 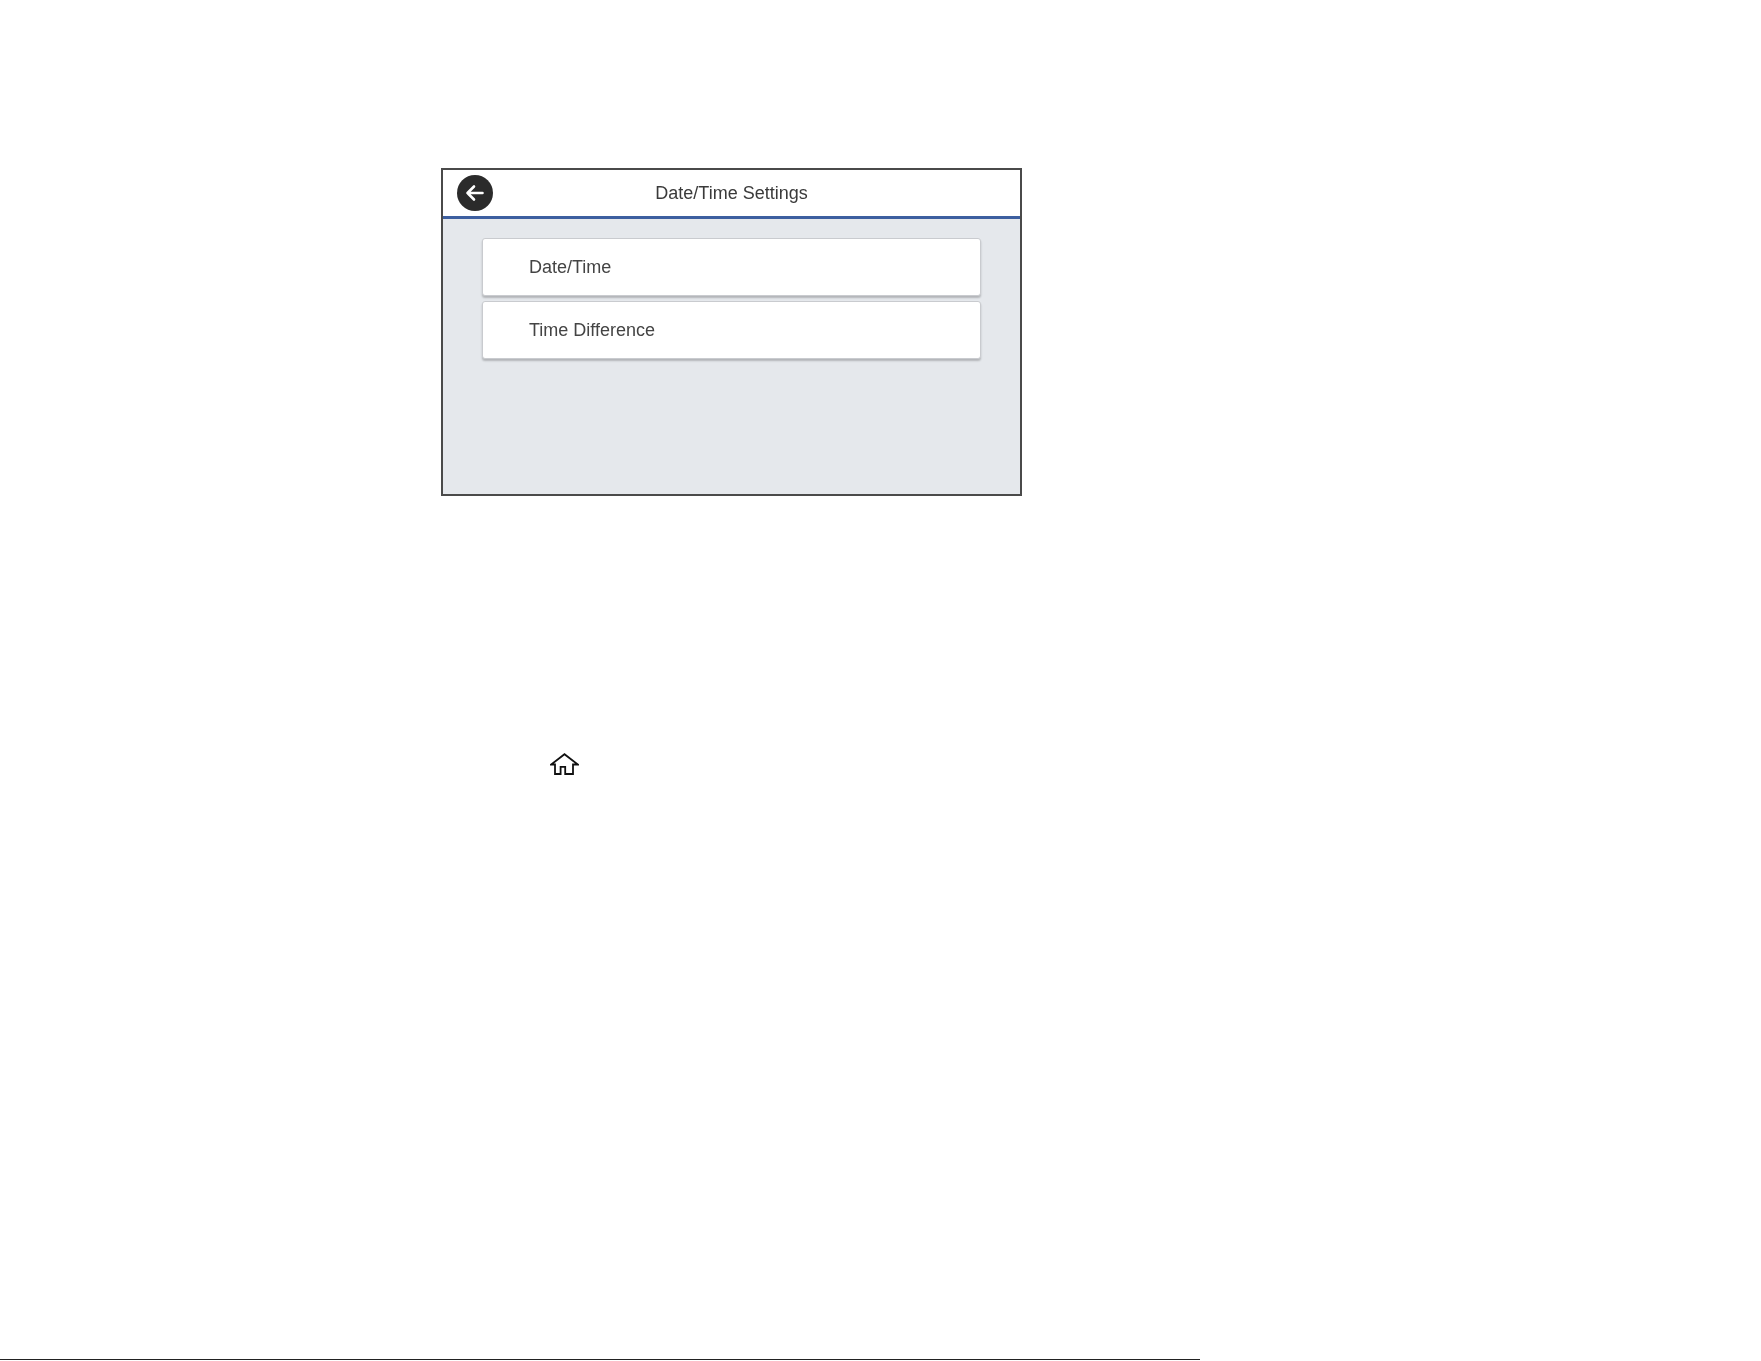 I want to click on menu-item: Time Difference, so click(x=731, y=330).